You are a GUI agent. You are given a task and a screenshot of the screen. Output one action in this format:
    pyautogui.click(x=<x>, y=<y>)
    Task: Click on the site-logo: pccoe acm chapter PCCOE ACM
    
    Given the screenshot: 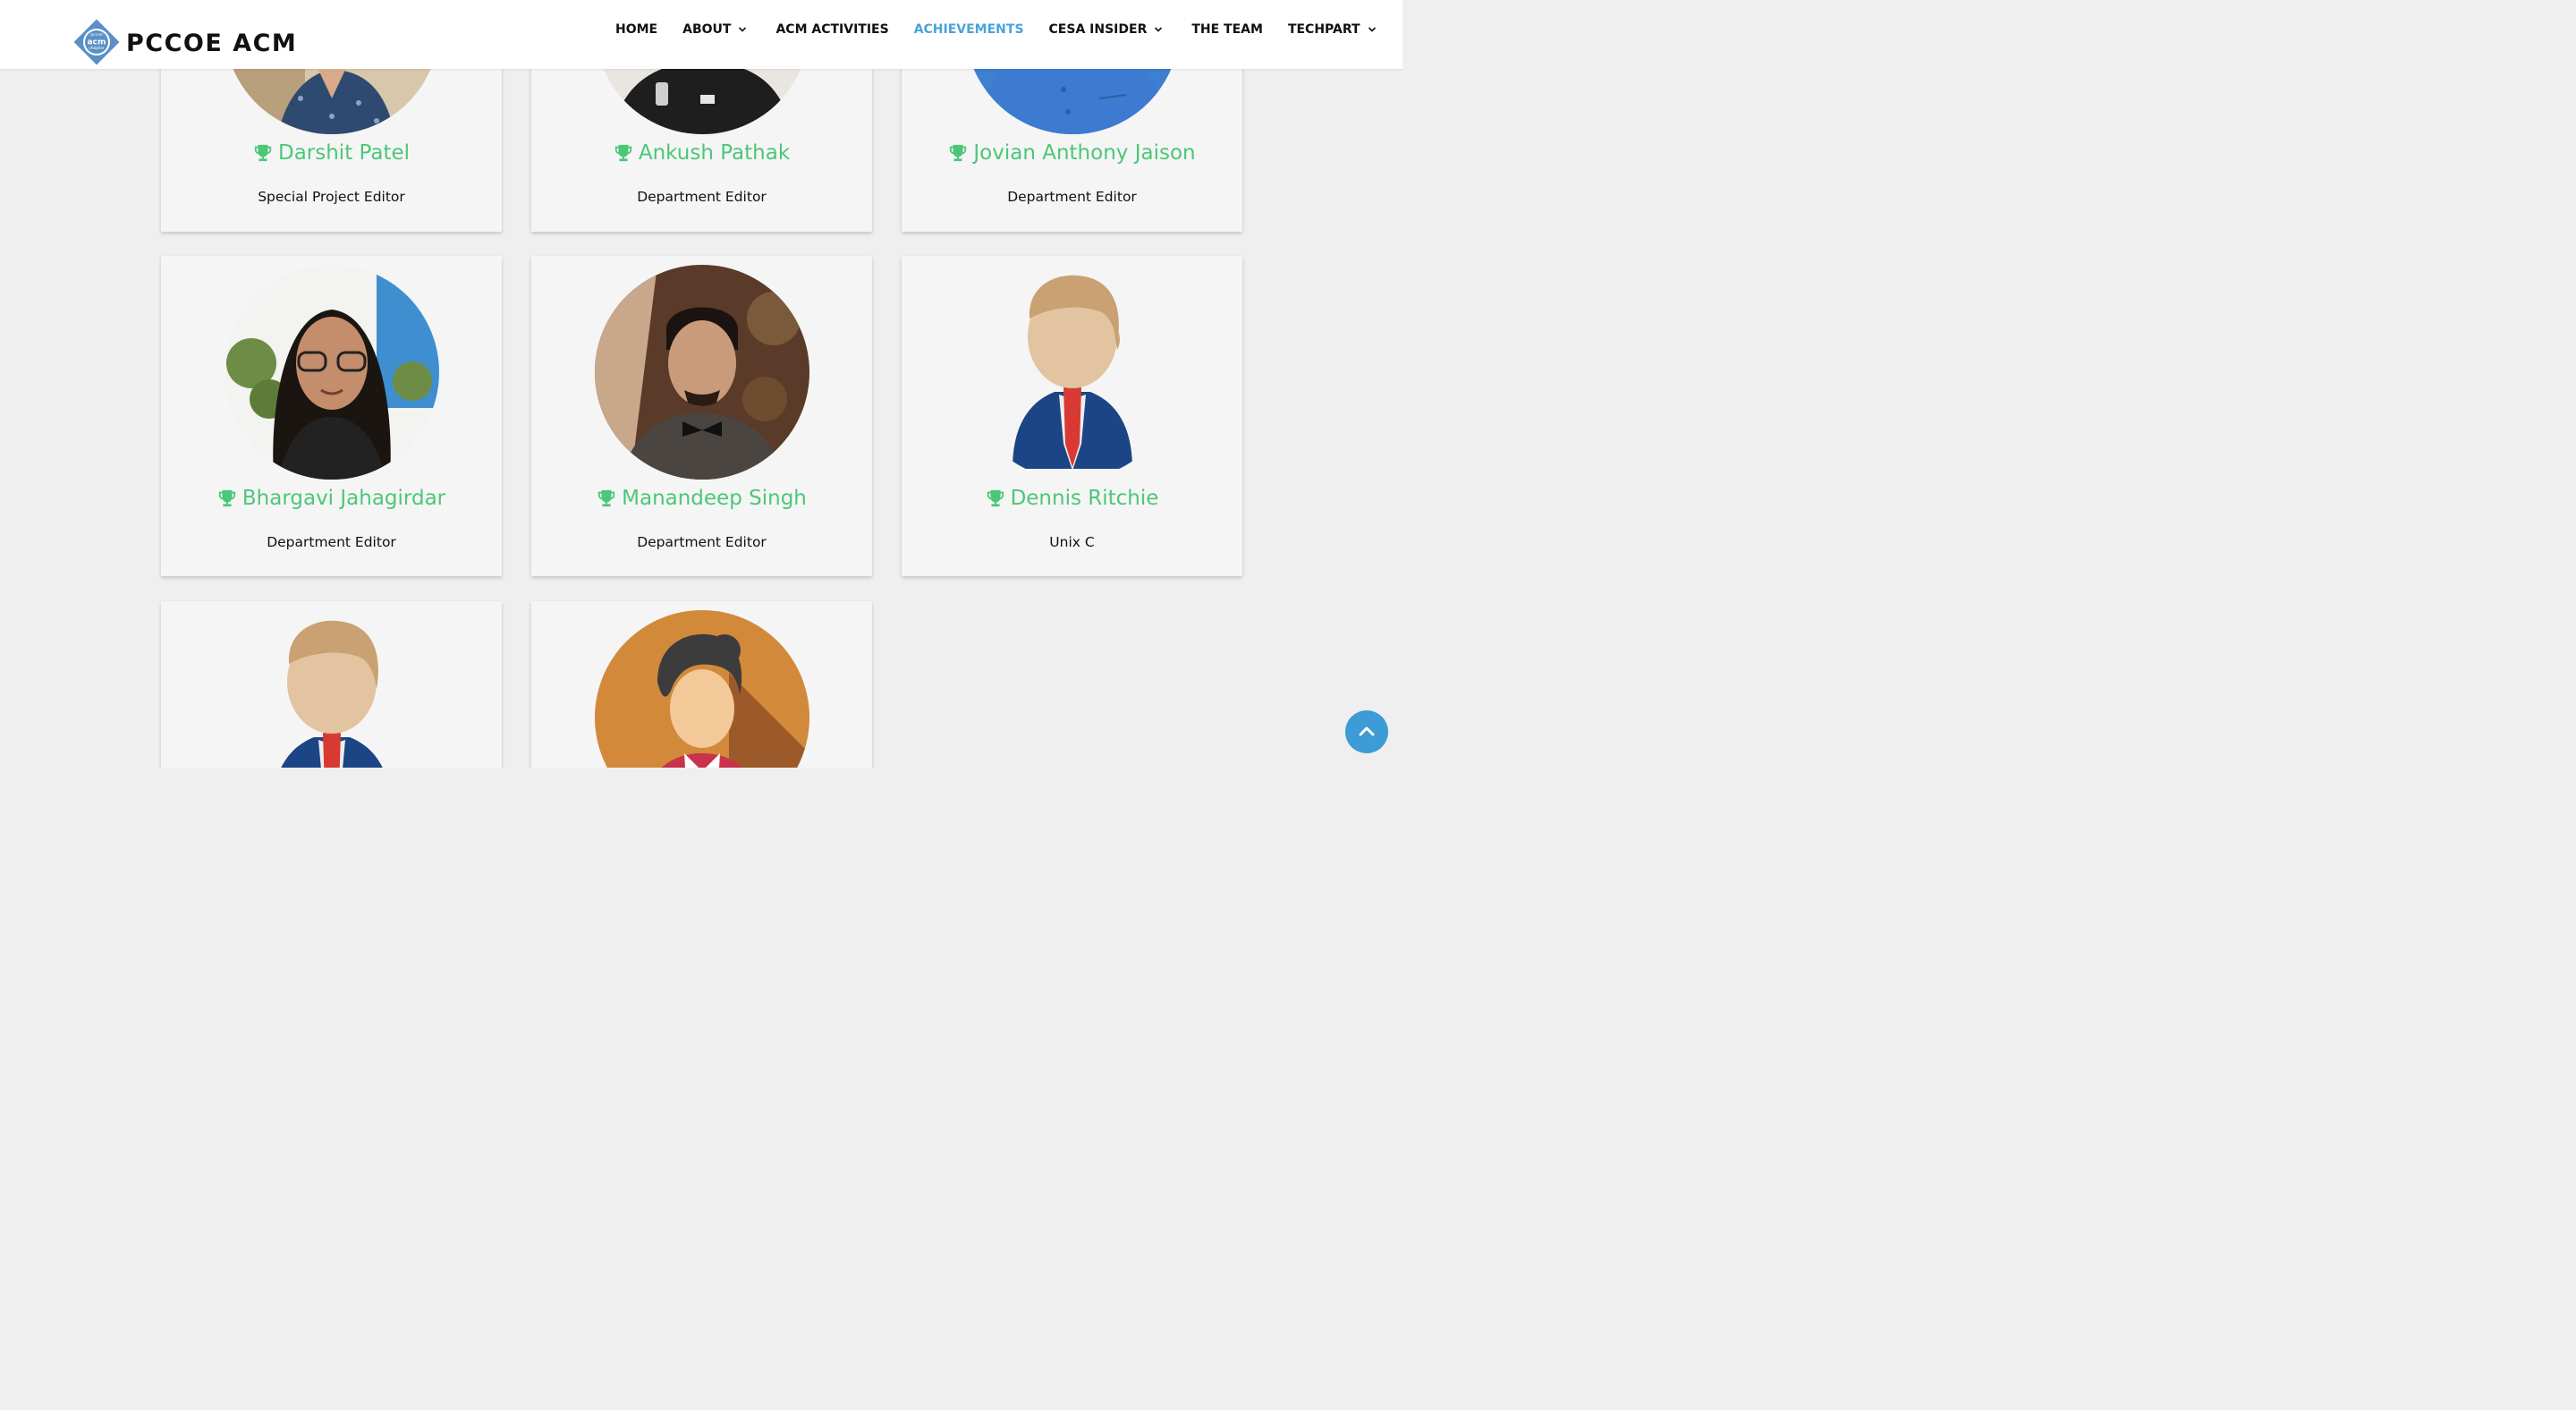 What is the action you would take?
    pyautogui.click(x=185, y=42)
    